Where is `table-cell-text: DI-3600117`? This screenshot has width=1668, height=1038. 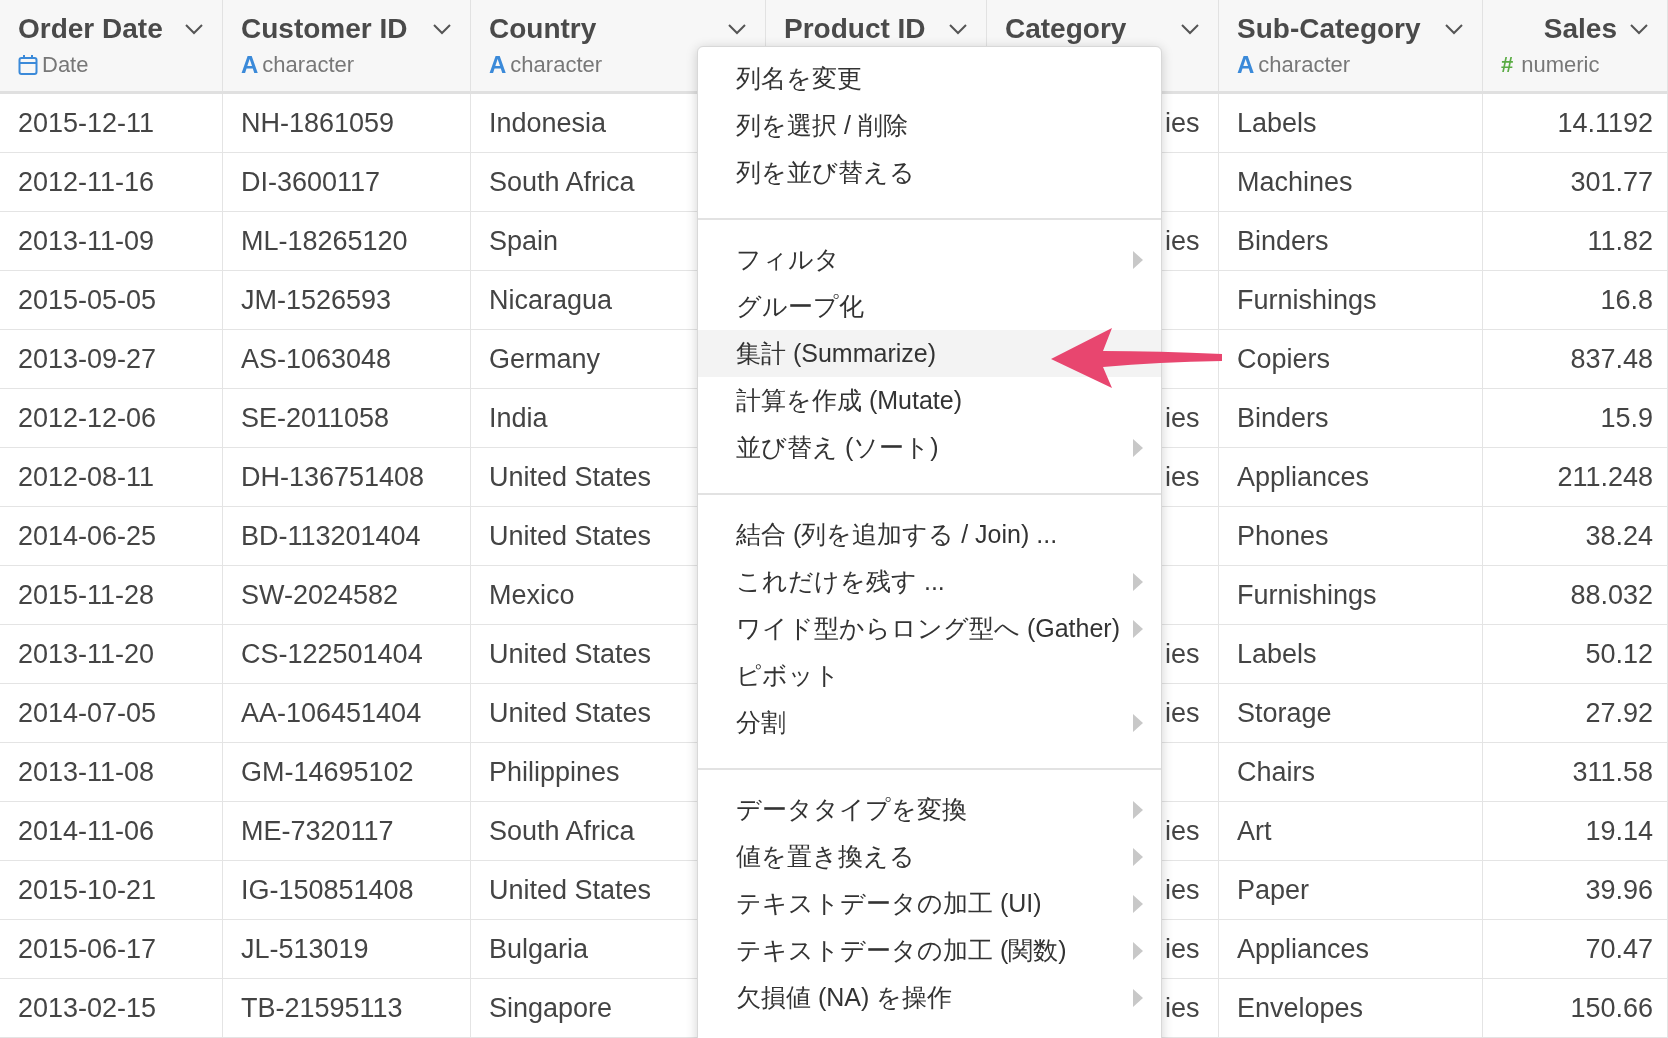 table-cell-text: DI-3600117 is located at coordinates (311, 182).